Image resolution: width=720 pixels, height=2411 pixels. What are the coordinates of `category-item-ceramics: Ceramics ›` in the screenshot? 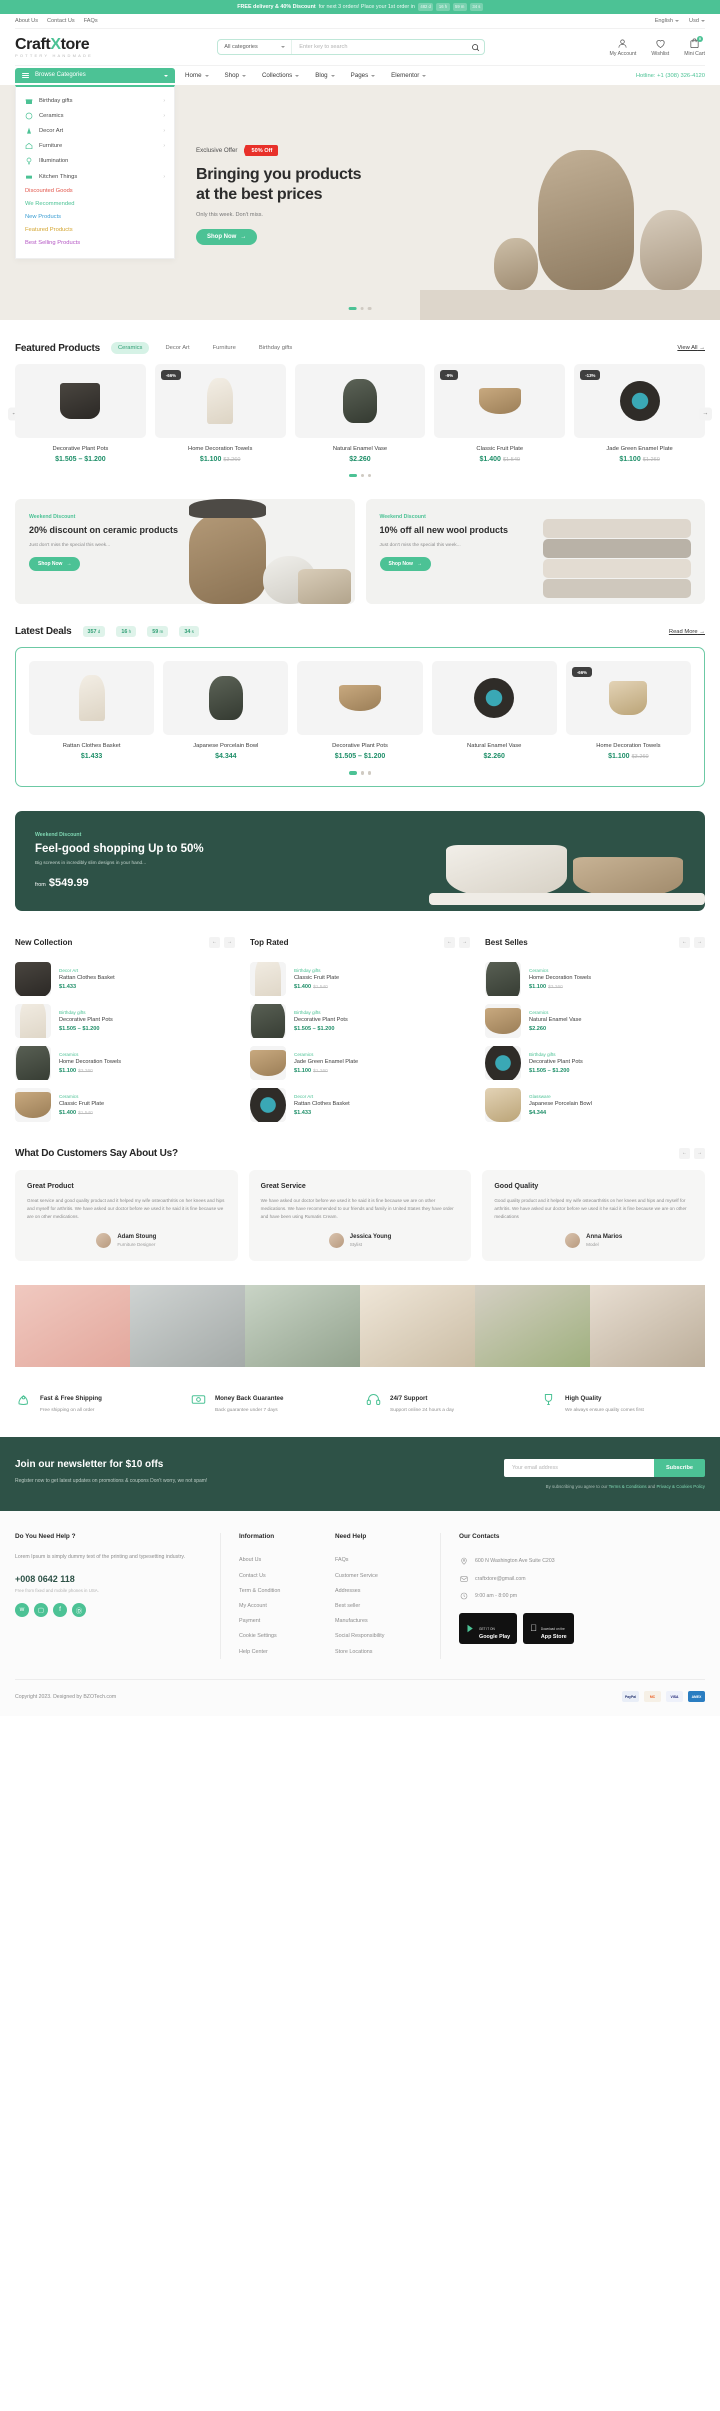 It's located at (95, 115).